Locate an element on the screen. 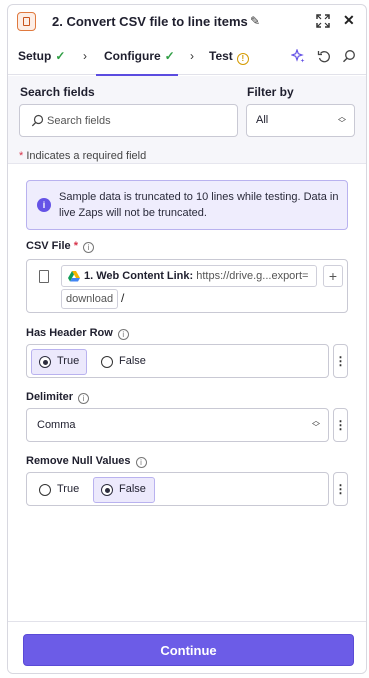 The image size is (369, 678). has-header-row-label-text: Has Header Row is located at coordinates (69, 333).